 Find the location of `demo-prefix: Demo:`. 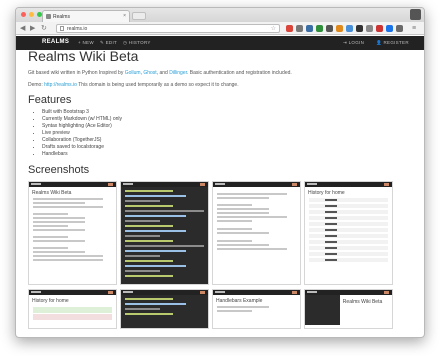

demo-prefix: Demo: is located at coordinates (36, 85).